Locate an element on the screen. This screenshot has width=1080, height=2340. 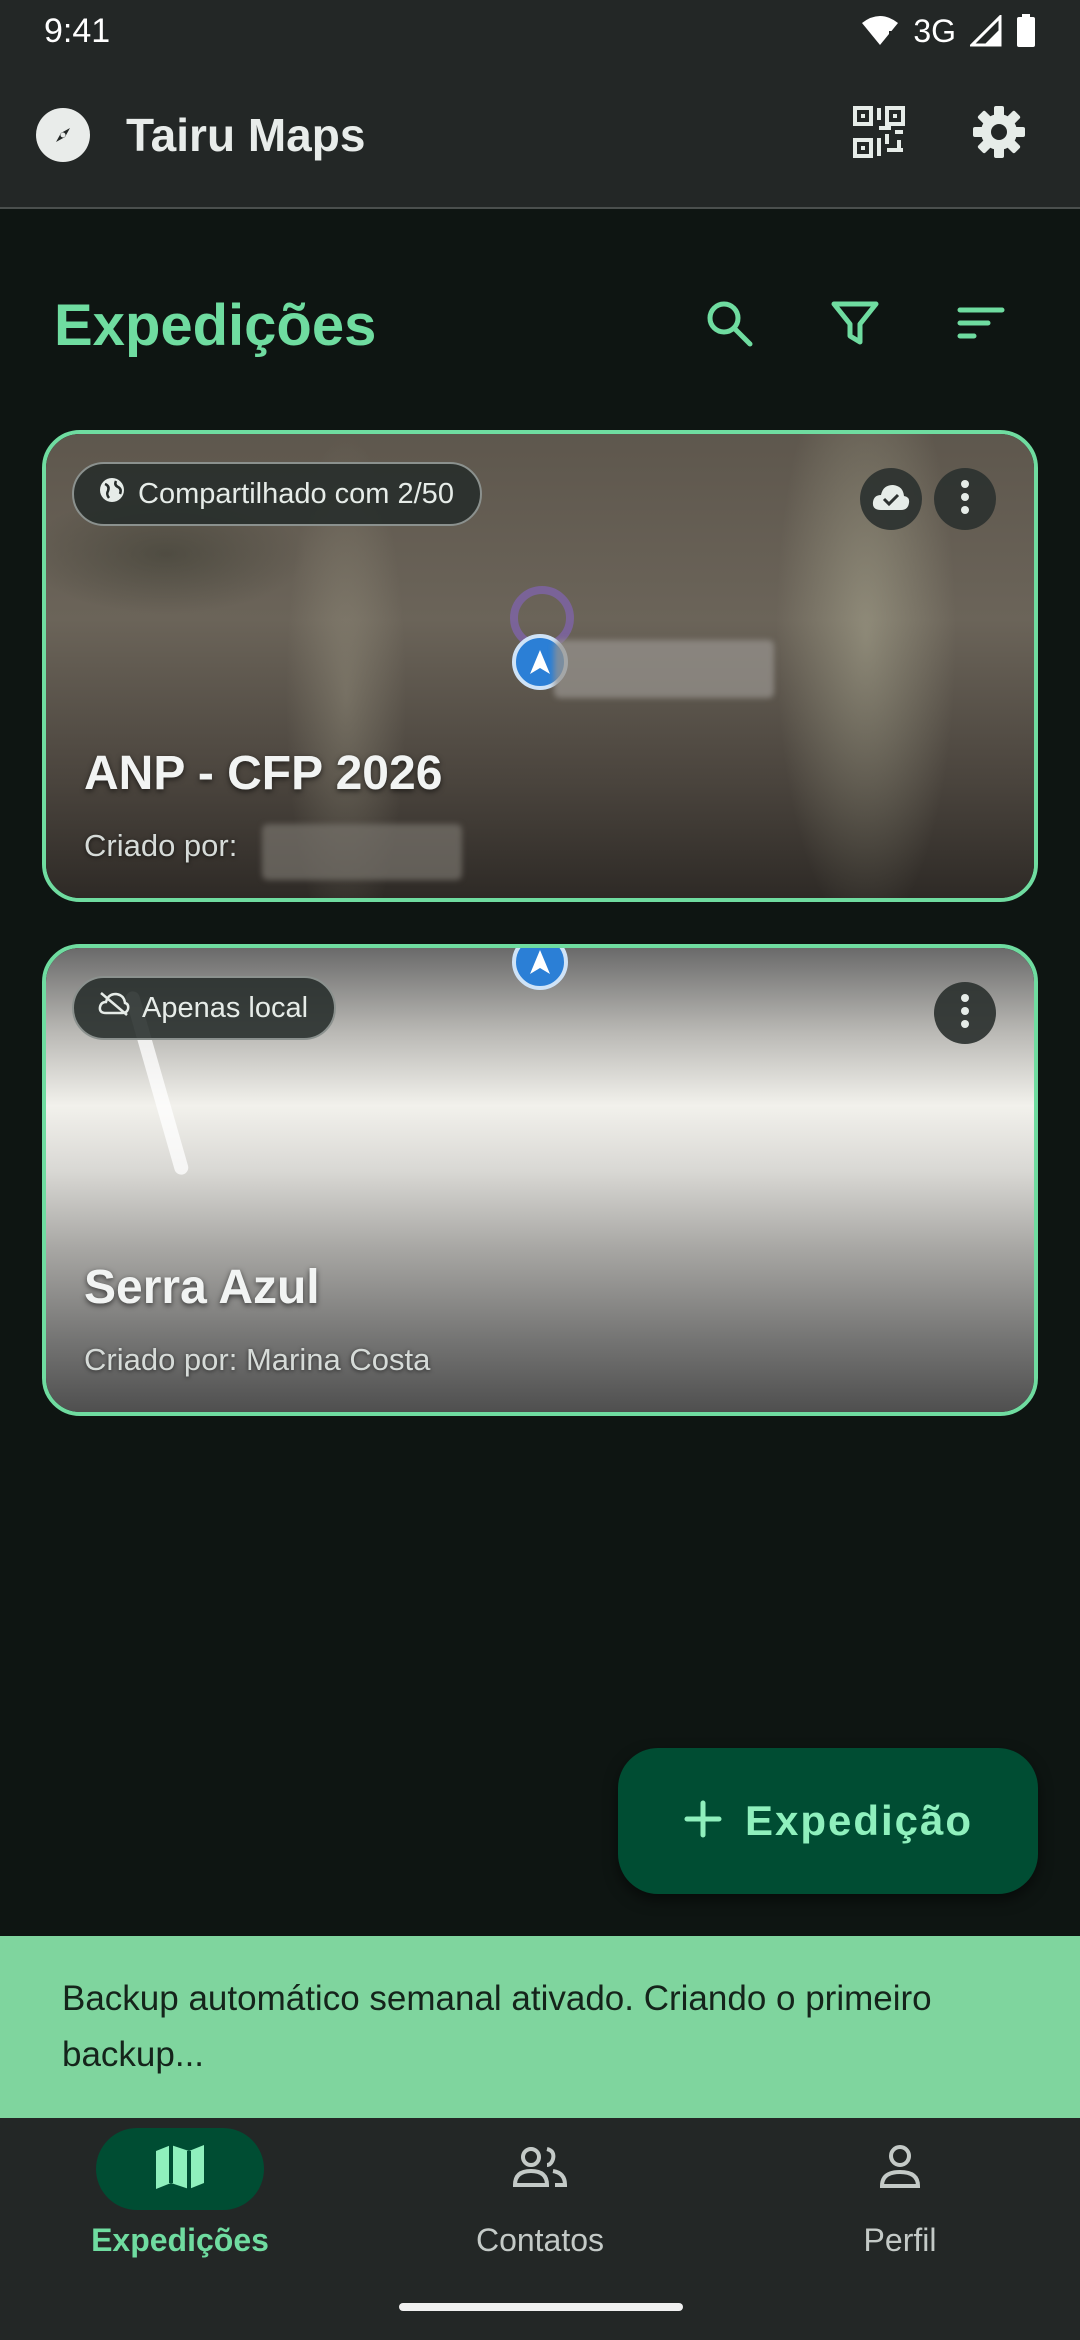
nav-label: Expedições is located at coordinates (180, 2240).